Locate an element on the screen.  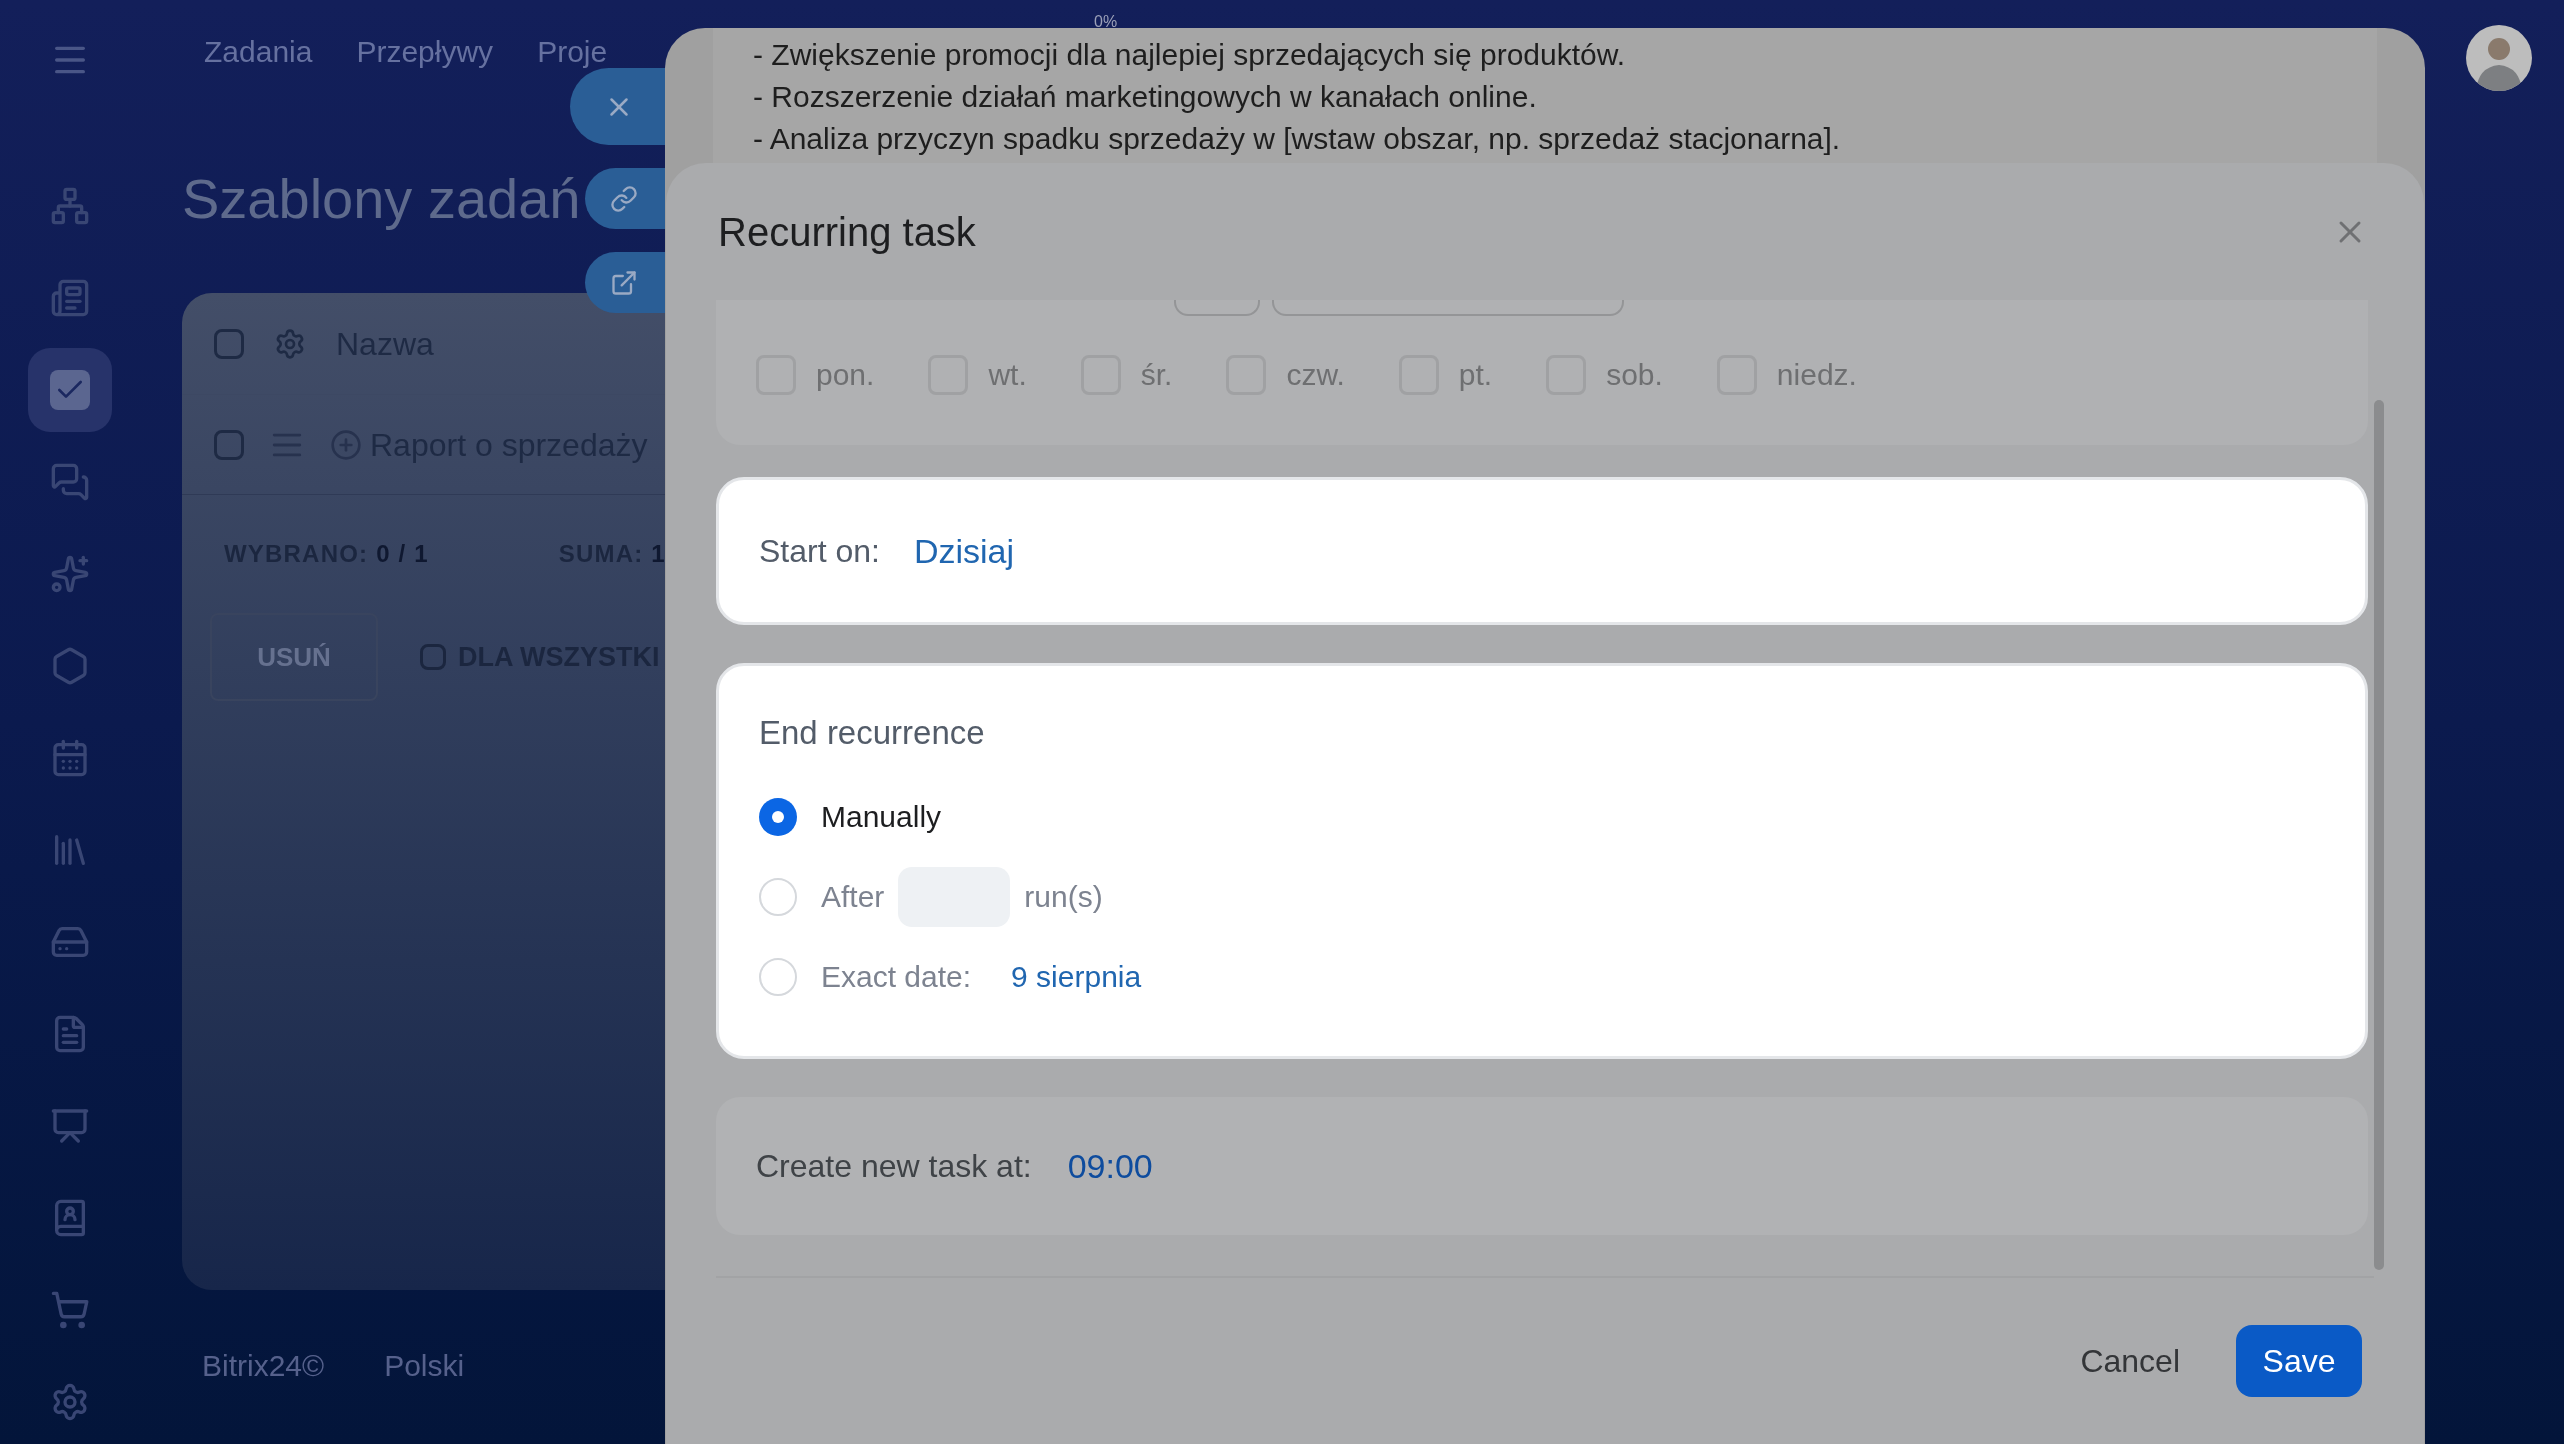
external-link-icon is located at coordinates (624, 282).